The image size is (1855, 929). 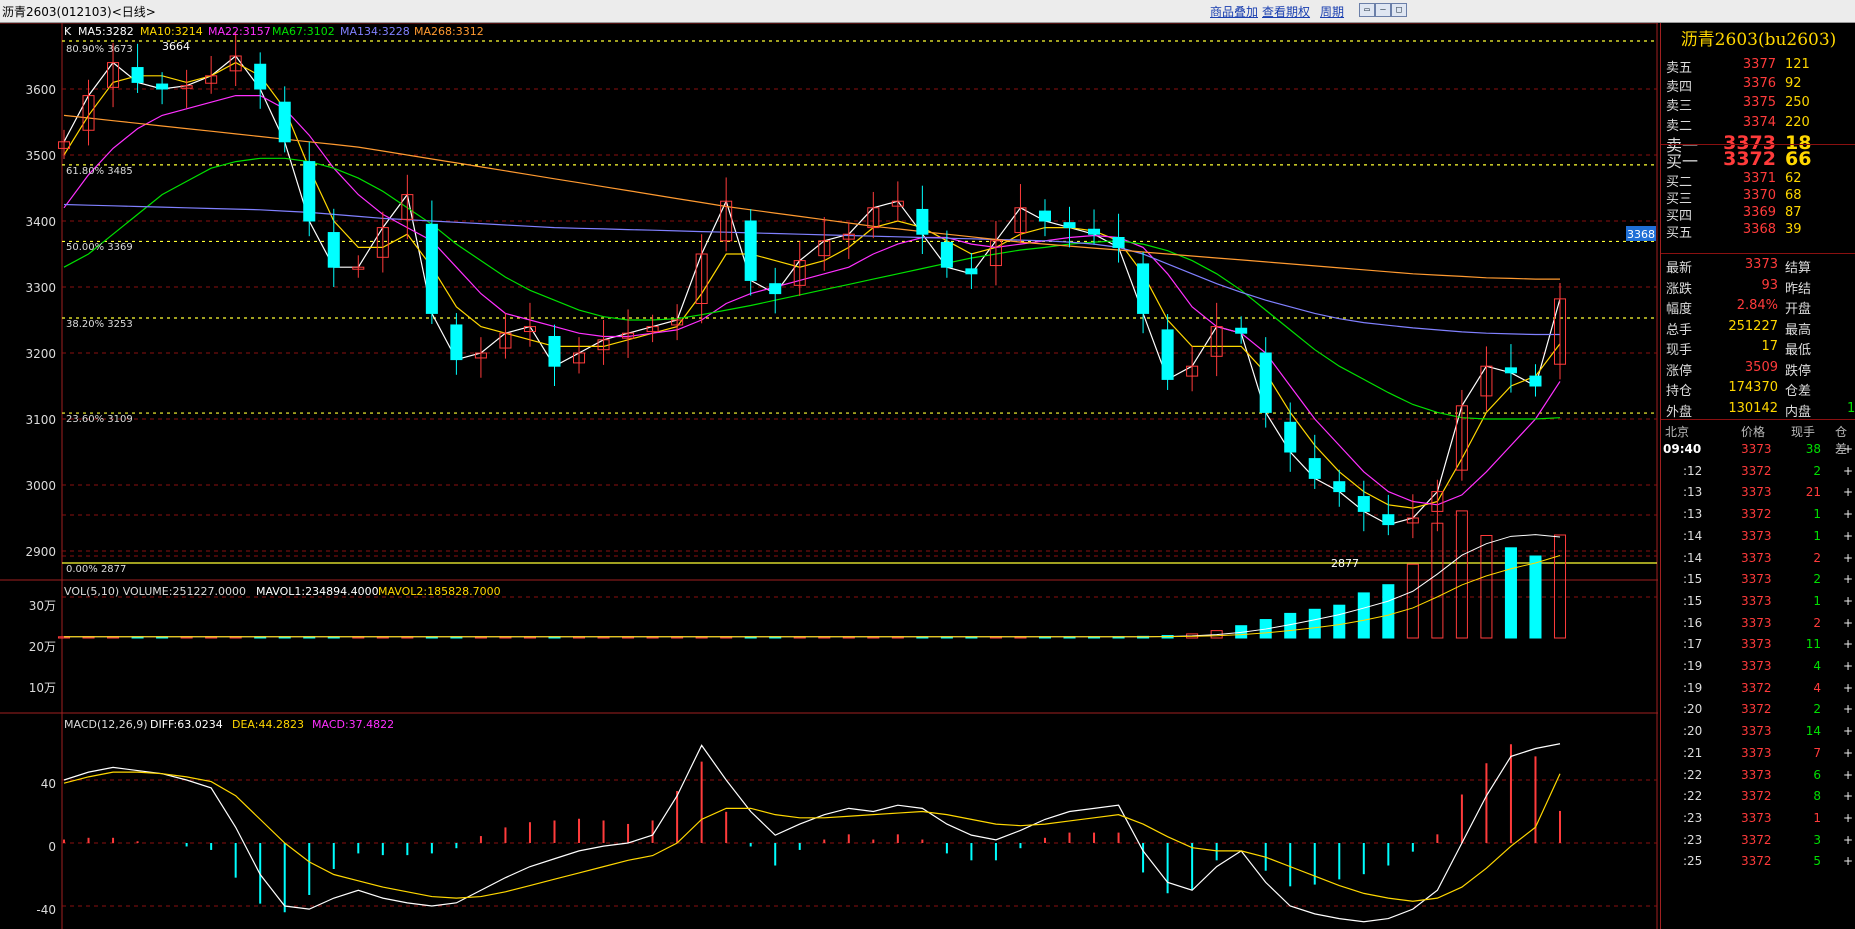 I want to click on tick-row: :19 3372 4 +, so click(x=1758, y=690).